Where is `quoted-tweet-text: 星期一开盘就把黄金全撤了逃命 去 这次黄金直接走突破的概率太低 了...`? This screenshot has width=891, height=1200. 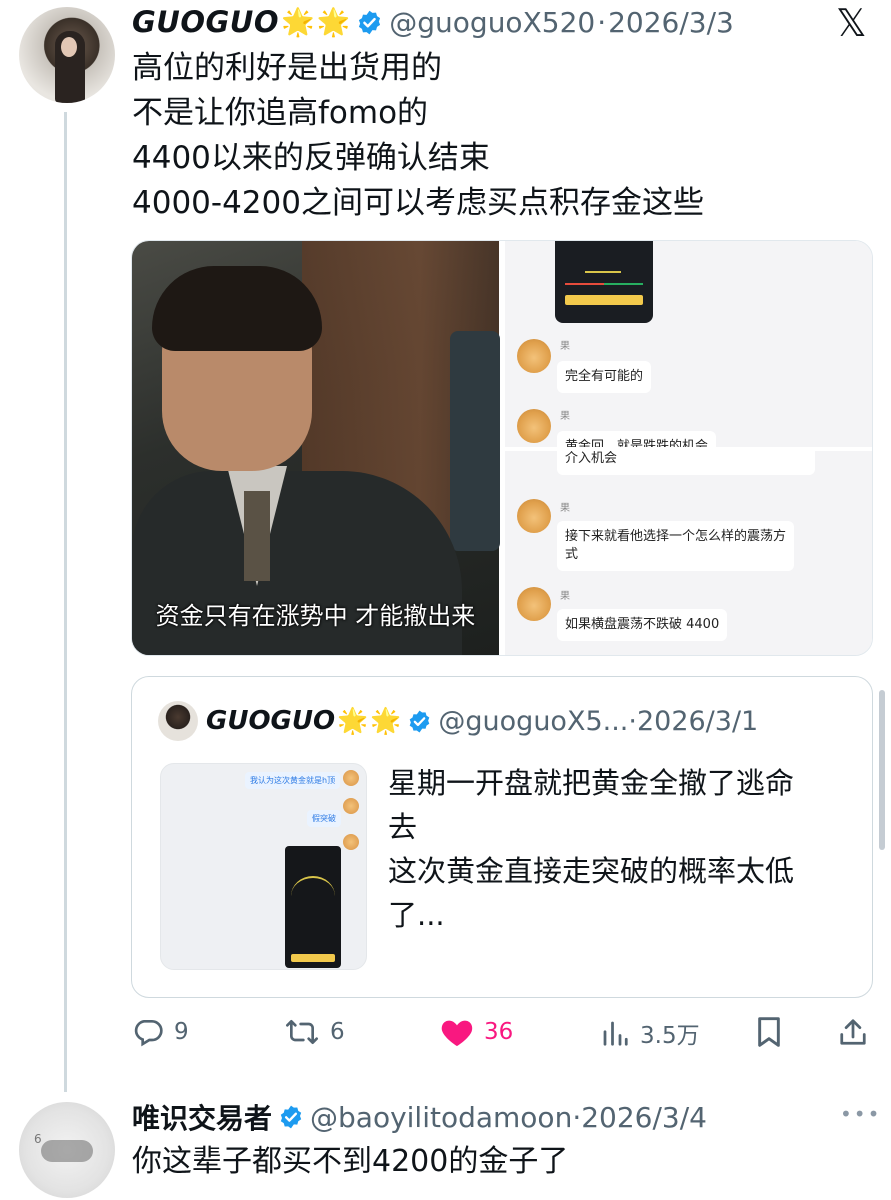
quoted-tweet-text: 星期一开盘就把黄金全撤了逃命 去 这次黄金直接走突破的概率太低 了... is located at coordinates (591, 849).